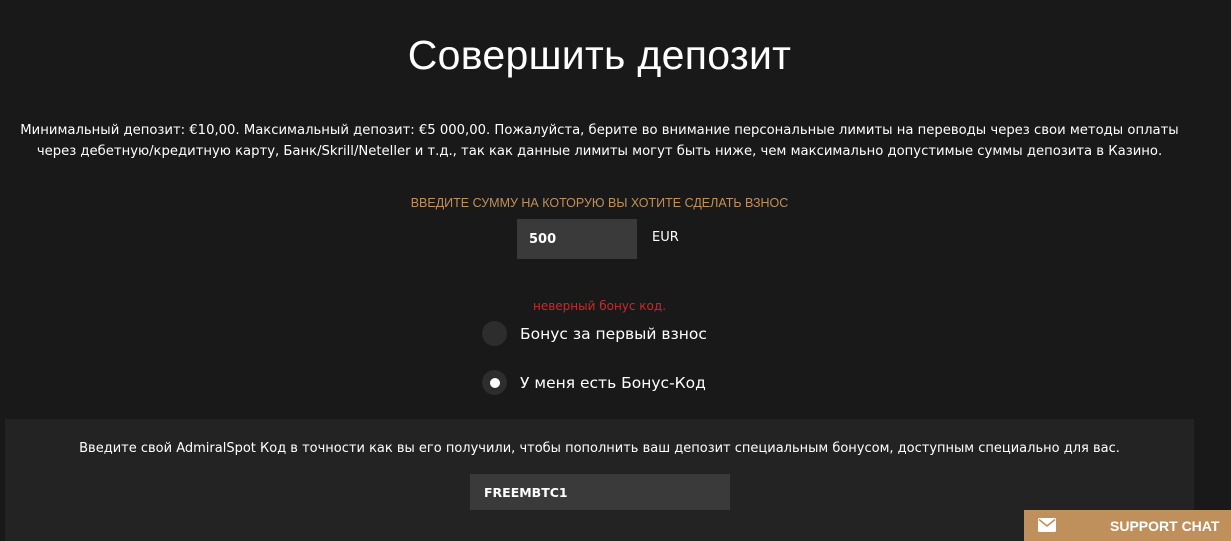 The image size is (1231, 541). What do you see at coordinates (1165, 526) in the screenshot?
I see `support-chat-label: SUPPORT CHAT` at bounding box center [1165, 526].